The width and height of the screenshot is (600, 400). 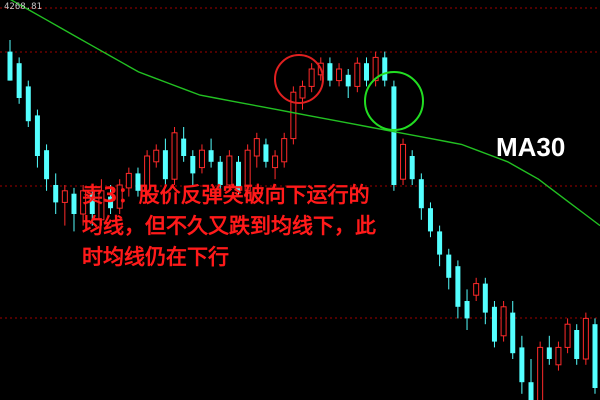 What do you see at coordinates (531, 147) in the screenshot?
I see `ma30-label: MA30` at bounding box center [531, 147].